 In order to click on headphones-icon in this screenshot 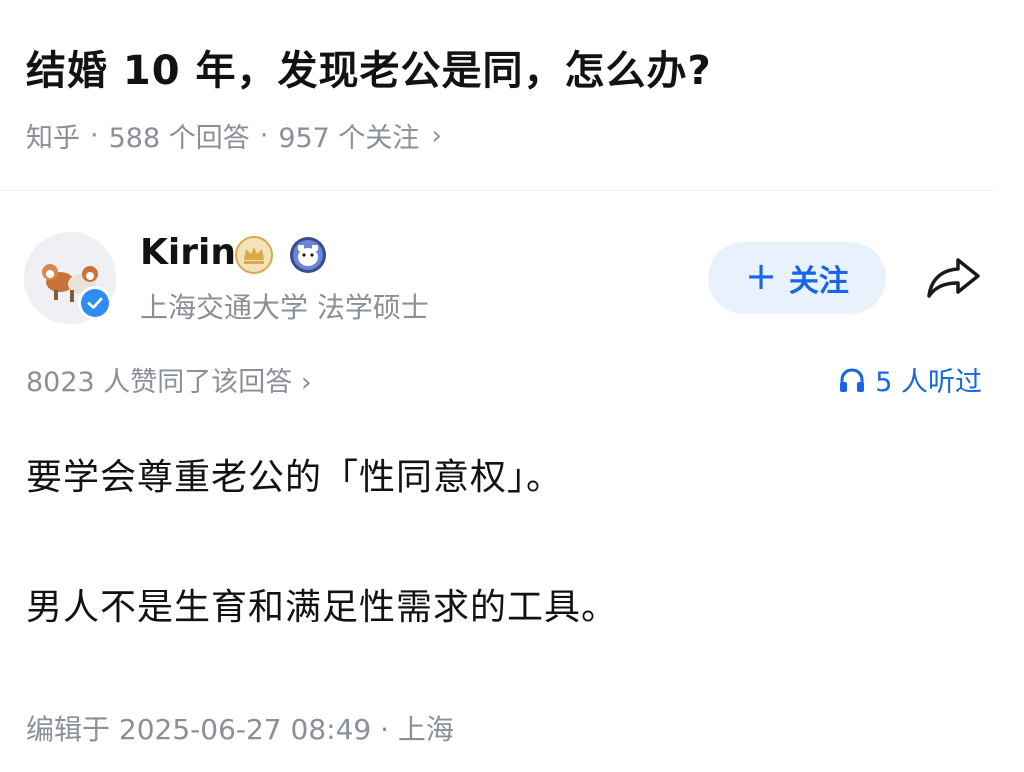, I will do `click(852, 379)`.